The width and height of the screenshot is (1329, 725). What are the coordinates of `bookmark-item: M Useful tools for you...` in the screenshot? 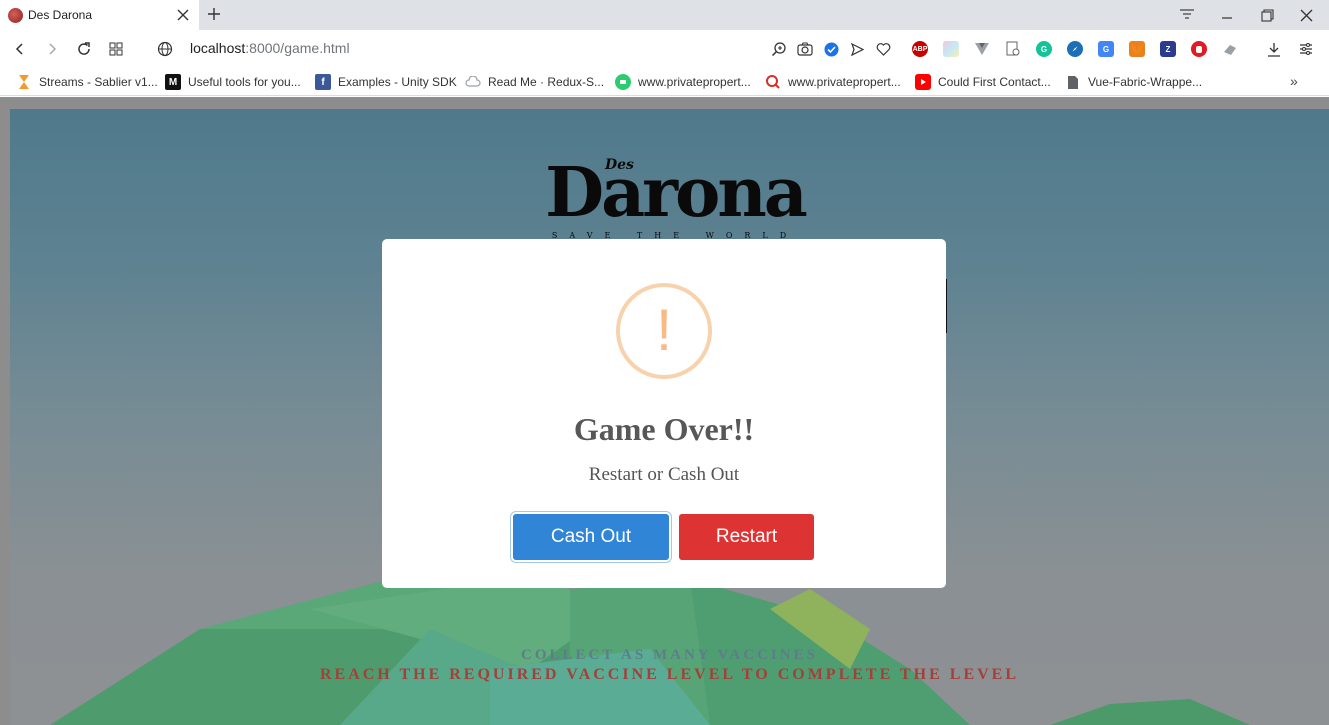 It's located at (233, 82).